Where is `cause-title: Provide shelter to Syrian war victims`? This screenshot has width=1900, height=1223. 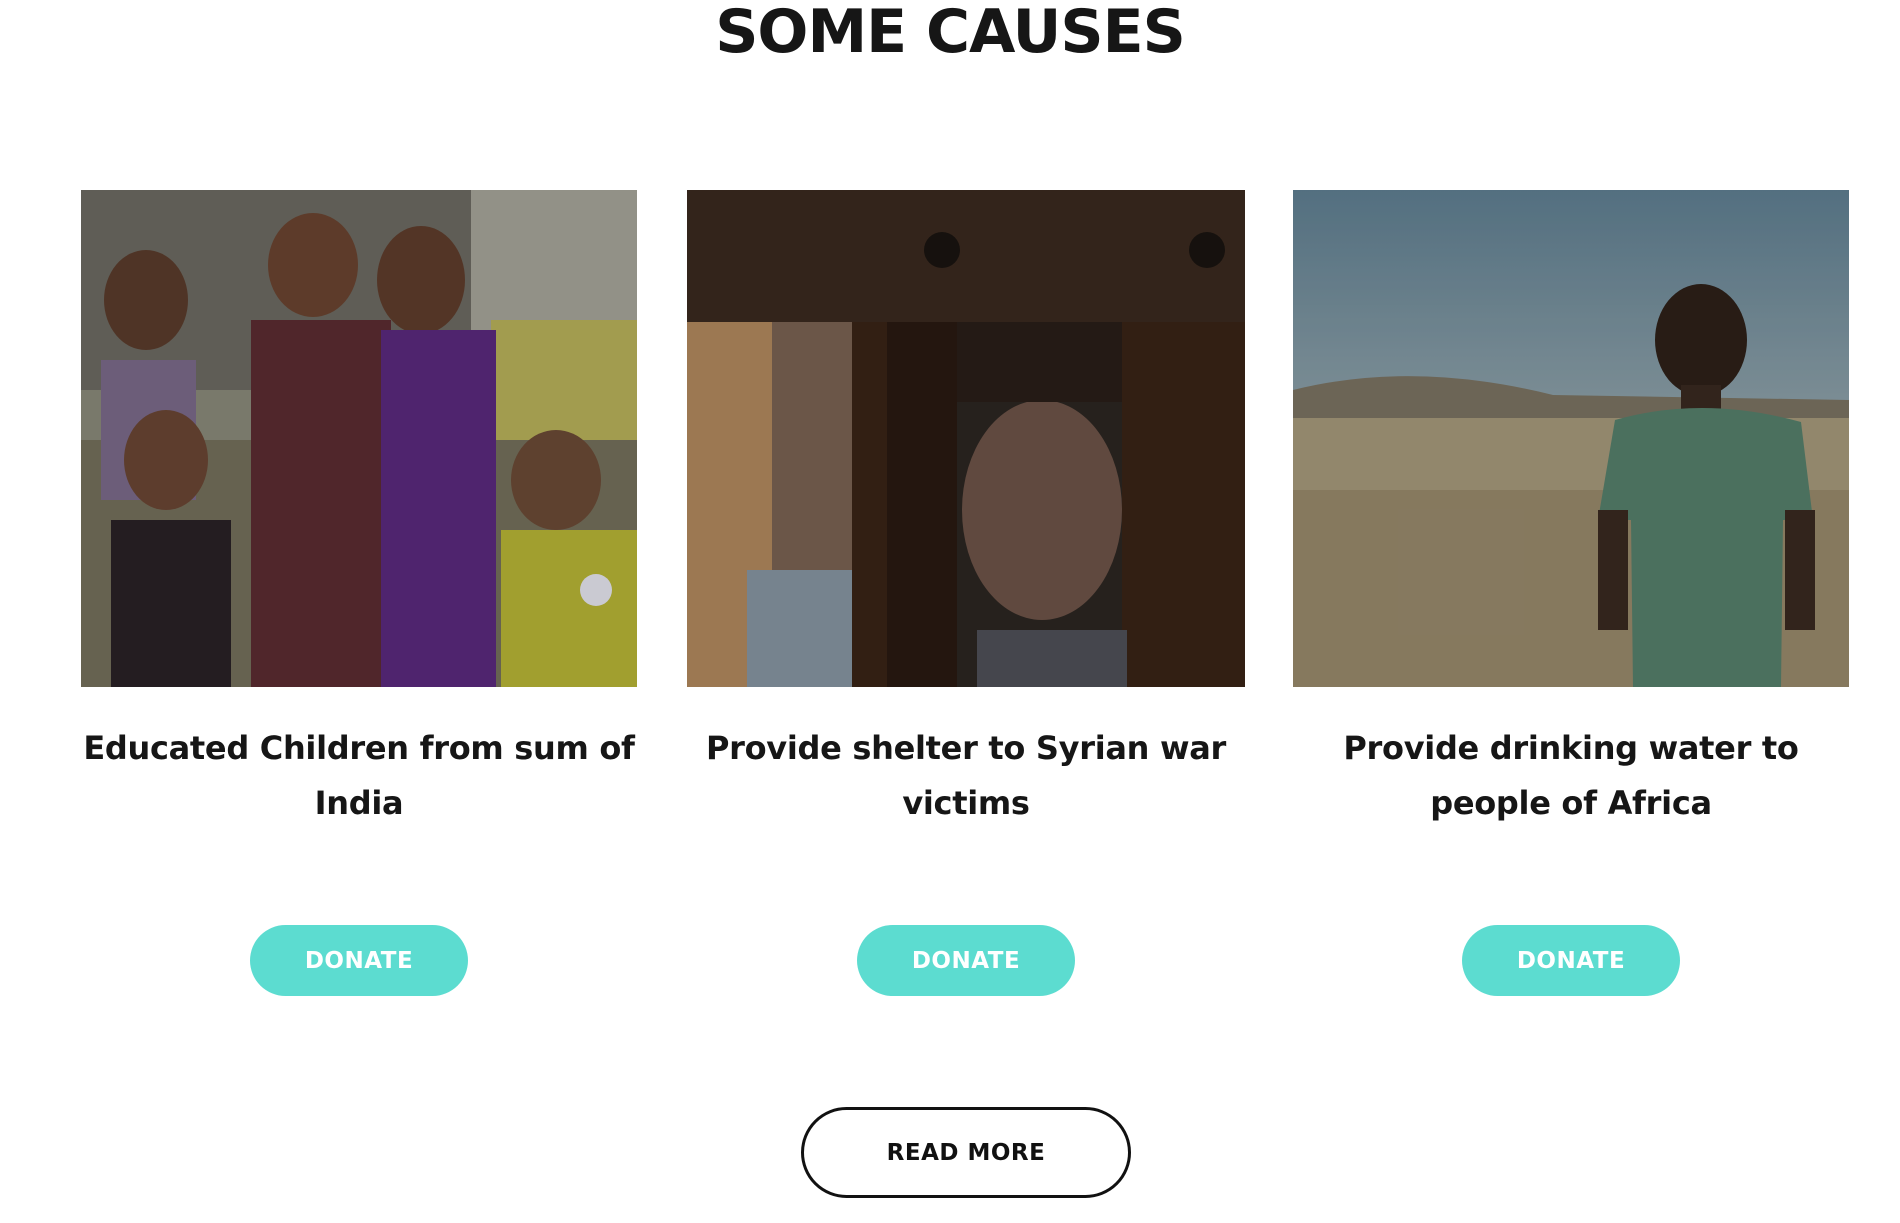 cause-title: Provide shelter to Syrian war victims is located at coordinates (966, 775).